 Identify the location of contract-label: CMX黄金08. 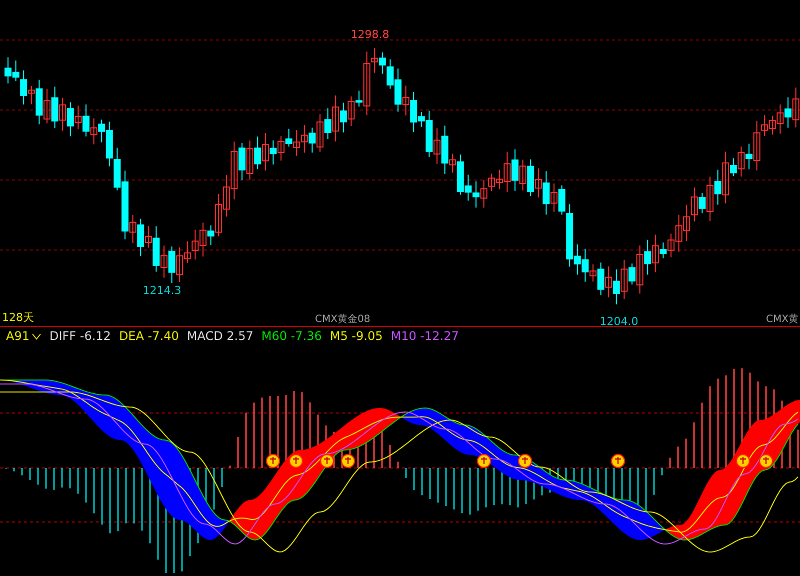
(342, 319).